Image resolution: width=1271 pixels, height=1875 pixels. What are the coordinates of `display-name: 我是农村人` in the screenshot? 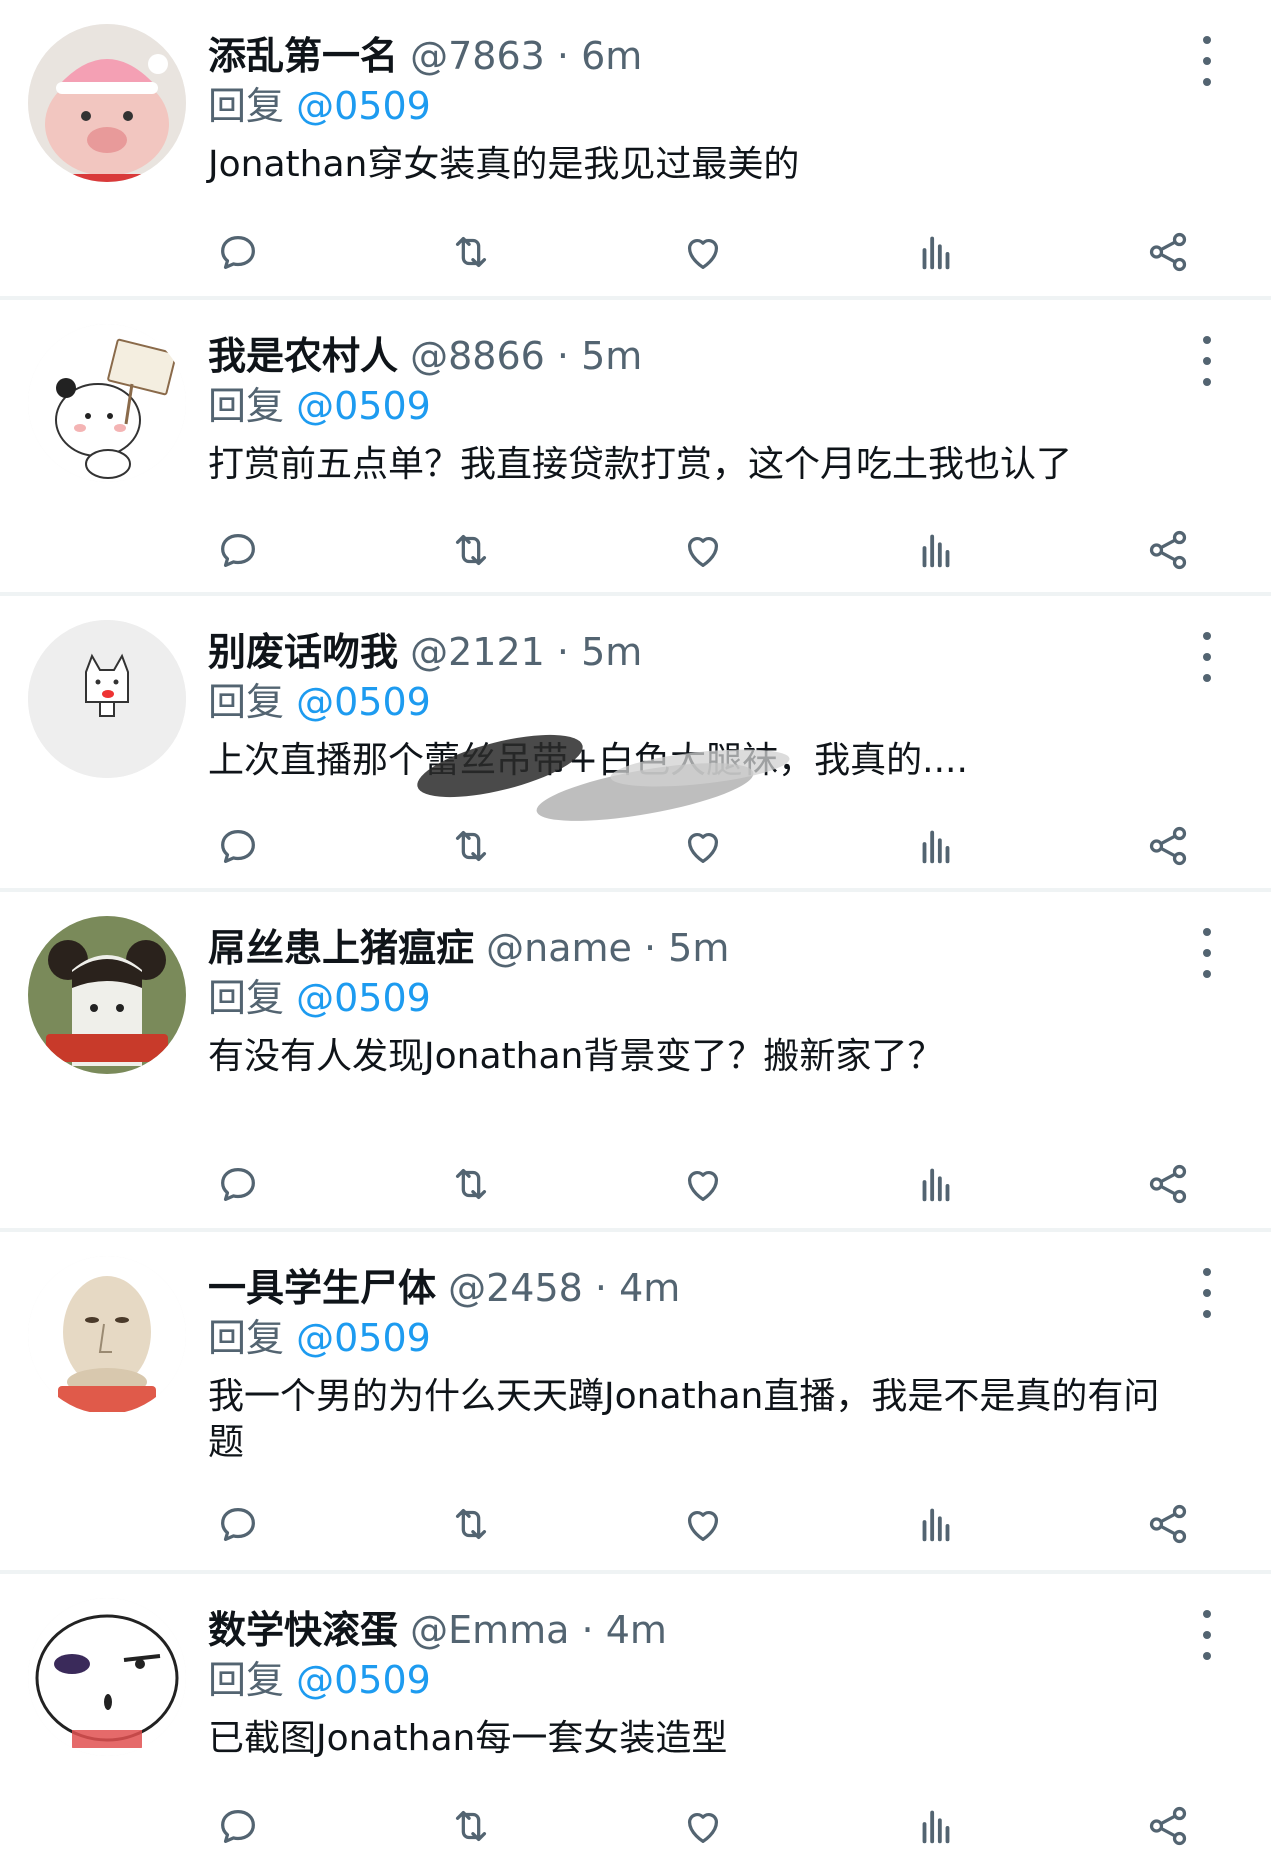 It's located at (303, 356).